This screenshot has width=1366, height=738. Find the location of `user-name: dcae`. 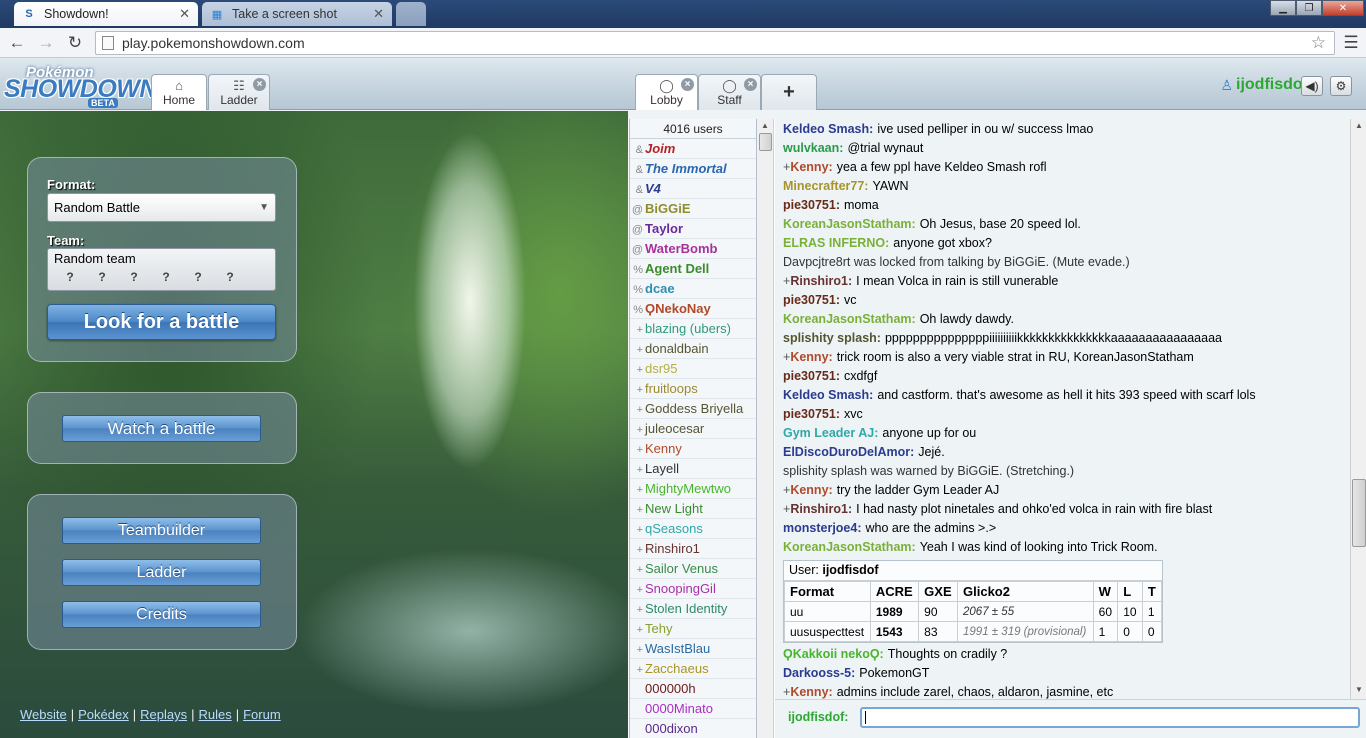

user-name: dcae is located at coordinates (660, 288).